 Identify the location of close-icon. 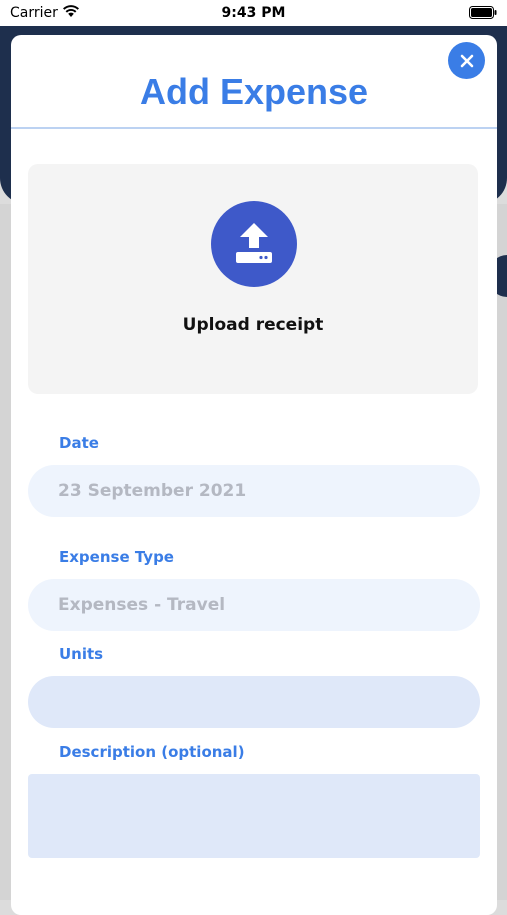
(466, 60).